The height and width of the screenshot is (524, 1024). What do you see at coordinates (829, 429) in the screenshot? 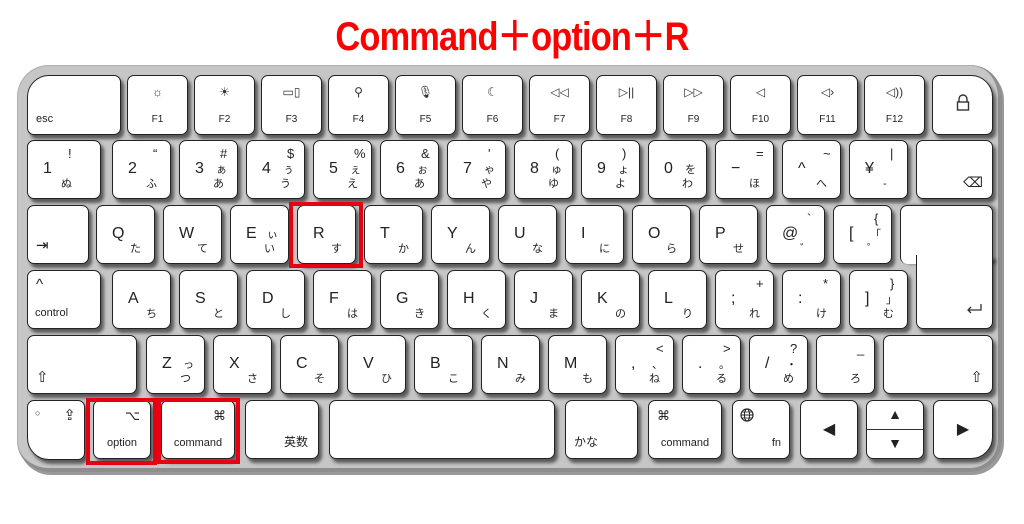
I see `key-arrow-left: ◀` at bounding box center [829, 429].